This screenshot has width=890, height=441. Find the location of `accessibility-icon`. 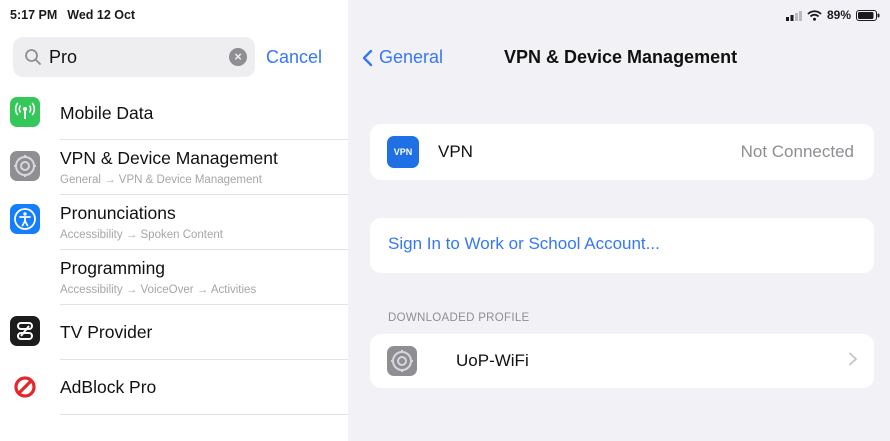

accessibility-icon is located at coordinates (25, 219).